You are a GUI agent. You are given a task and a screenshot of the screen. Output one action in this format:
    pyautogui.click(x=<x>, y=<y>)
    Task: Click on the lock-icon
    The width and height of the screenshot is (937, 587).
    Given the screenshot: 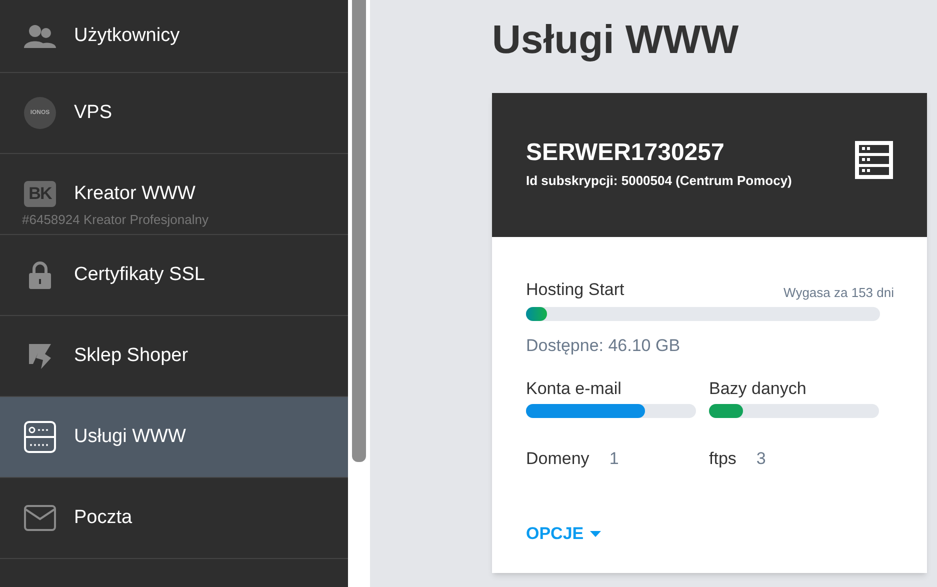 What is the action you would take?
    pyautogui.click(x=40, y=275)
    